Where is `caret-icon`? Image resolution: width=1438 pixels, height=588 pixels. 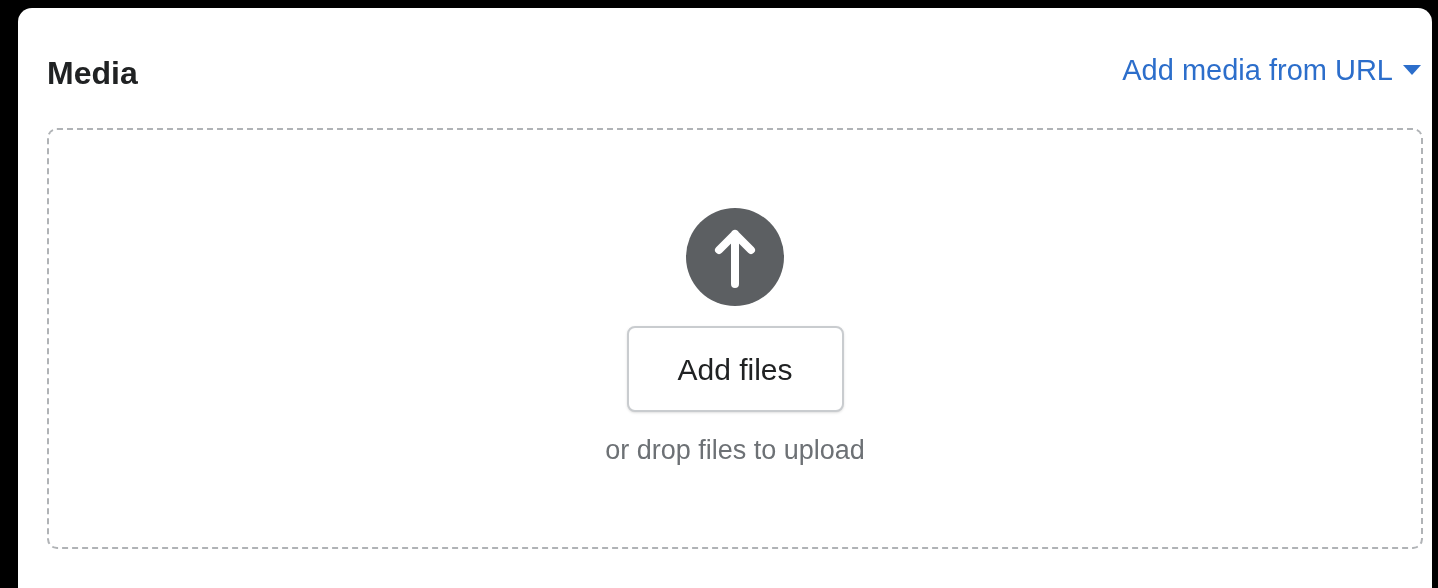
caret-icon is located at coordinates (1412, 70).